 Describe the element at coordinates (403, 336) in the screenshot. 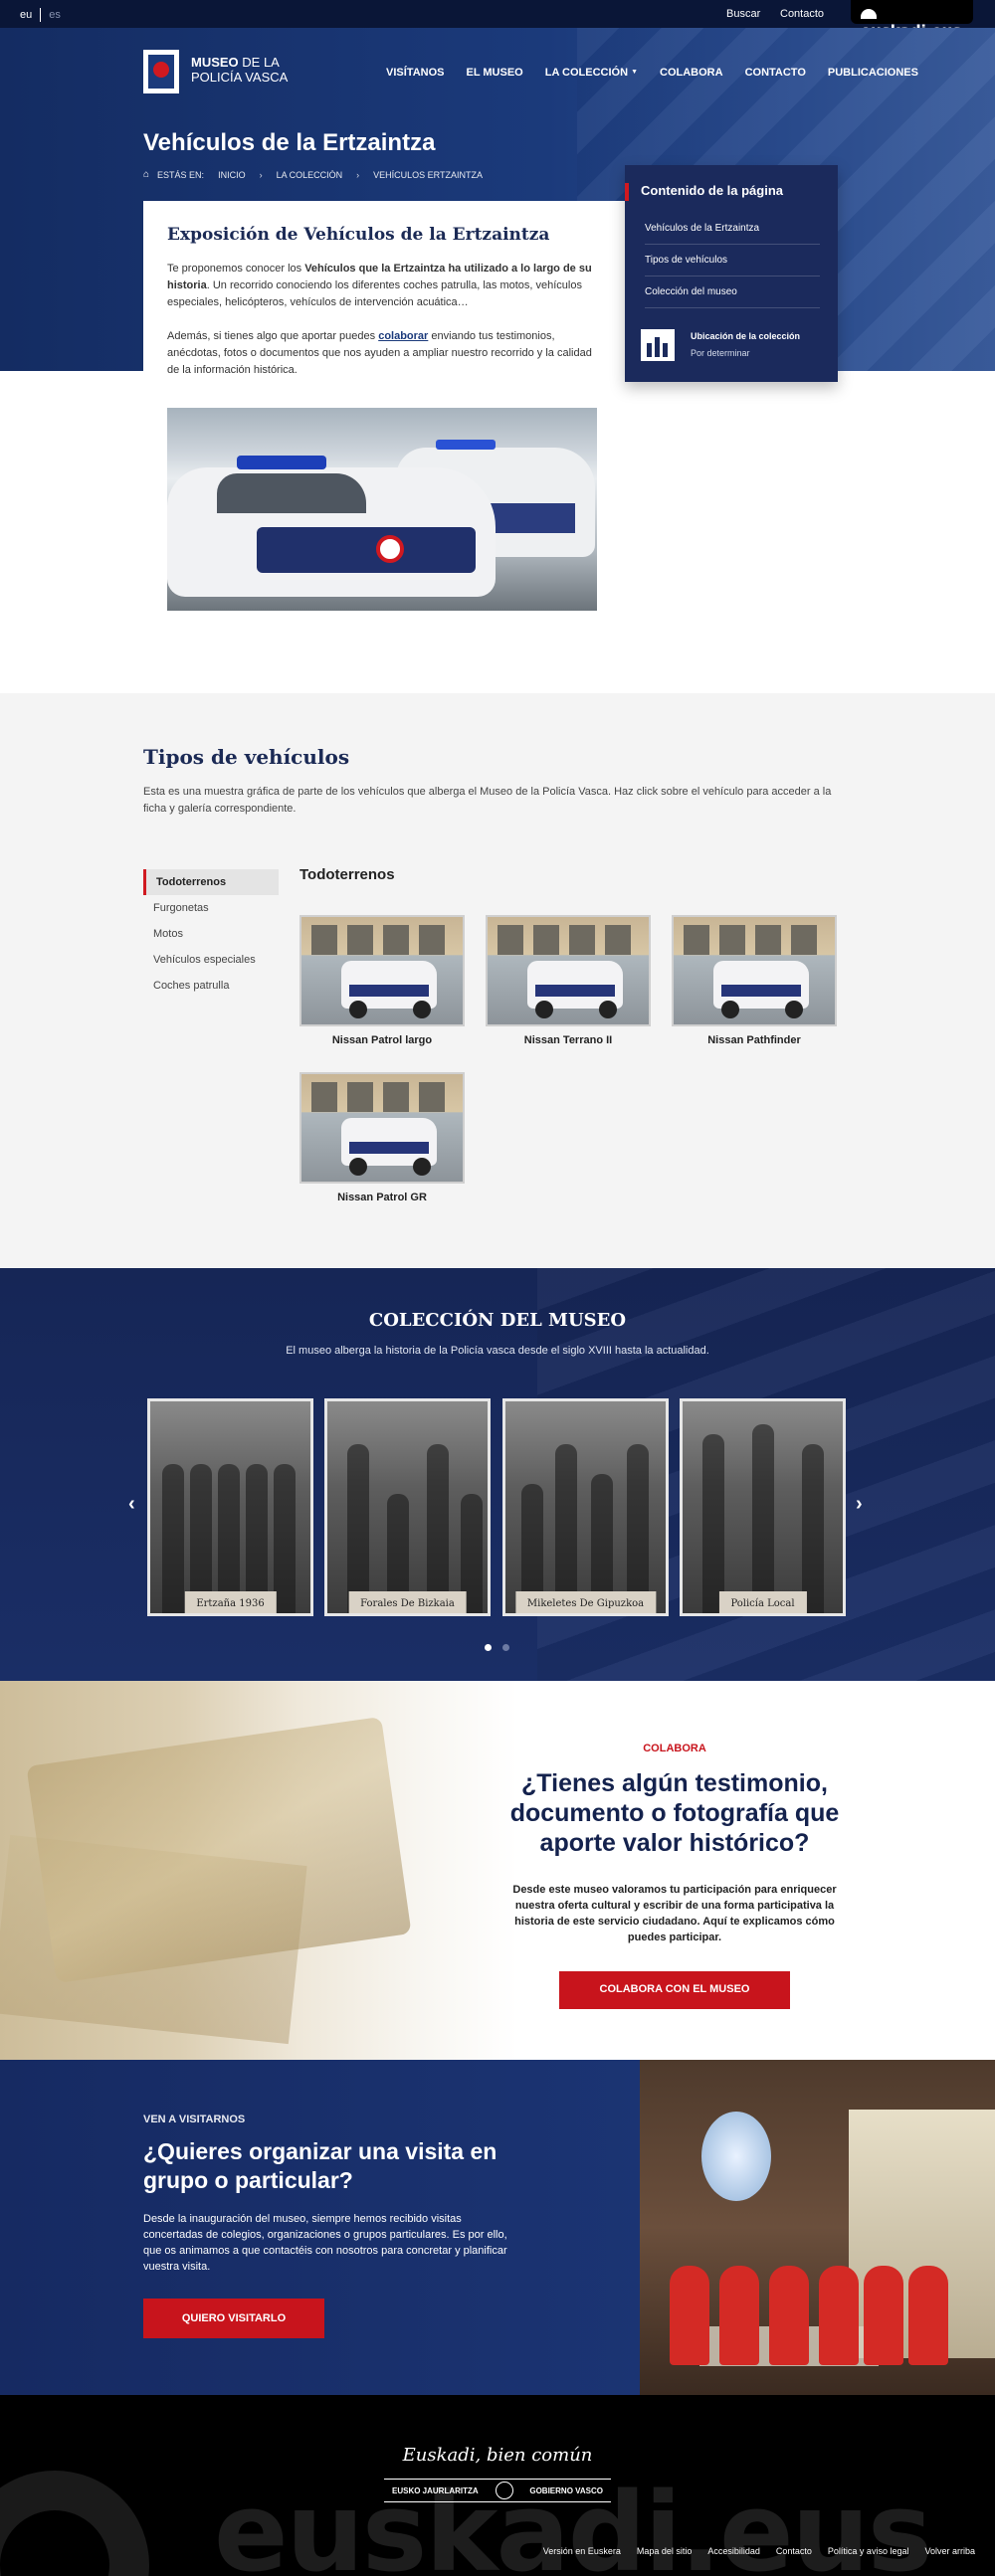

I see `colaborar-link: colaborar` at that location.